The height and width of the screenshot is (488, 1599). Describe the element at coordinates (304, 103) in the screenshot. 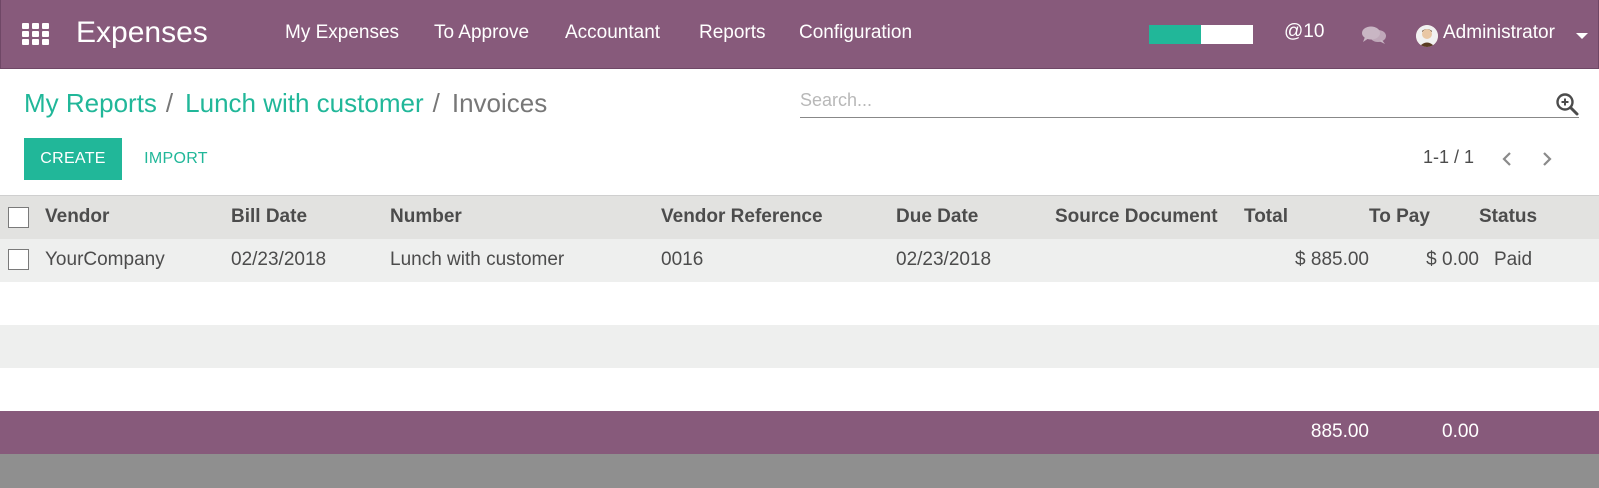

I see `breadcrumb-lunch-with-customer: Lunch with customer` at that location.